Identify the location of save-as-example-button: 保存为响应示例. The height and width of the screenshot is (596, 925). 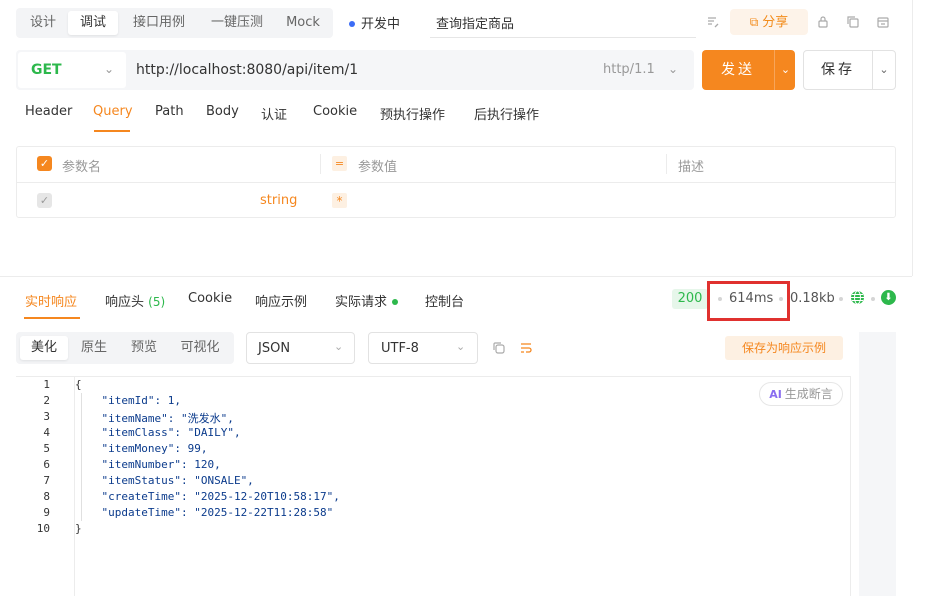
(784, 348).